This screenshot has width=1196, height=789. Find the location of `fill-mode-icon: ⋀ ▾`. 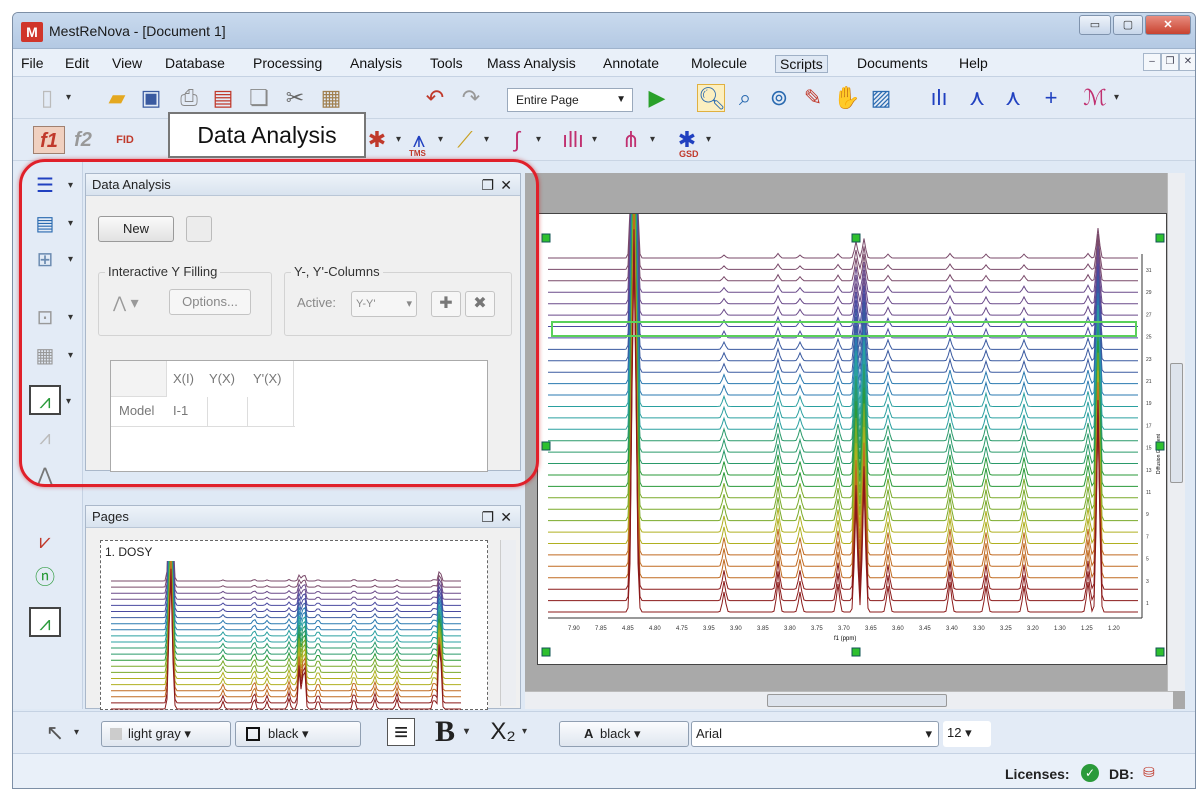

fill-mode-icon: ⋀ ▾ is located at coordinates (126, 303).